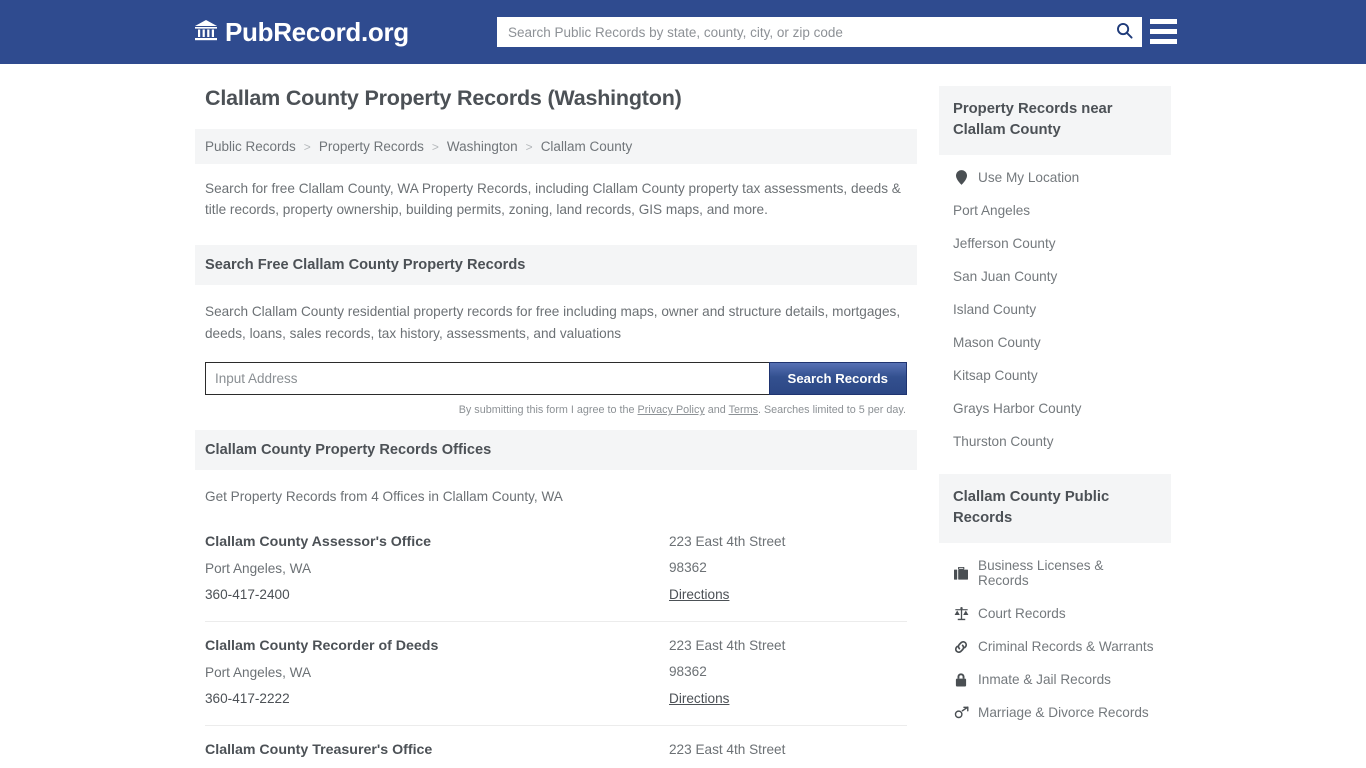 This screenshot has height=768, width=1366. I want to click on breadcrumb-item-public-records: Public Records, so click(250, 146).